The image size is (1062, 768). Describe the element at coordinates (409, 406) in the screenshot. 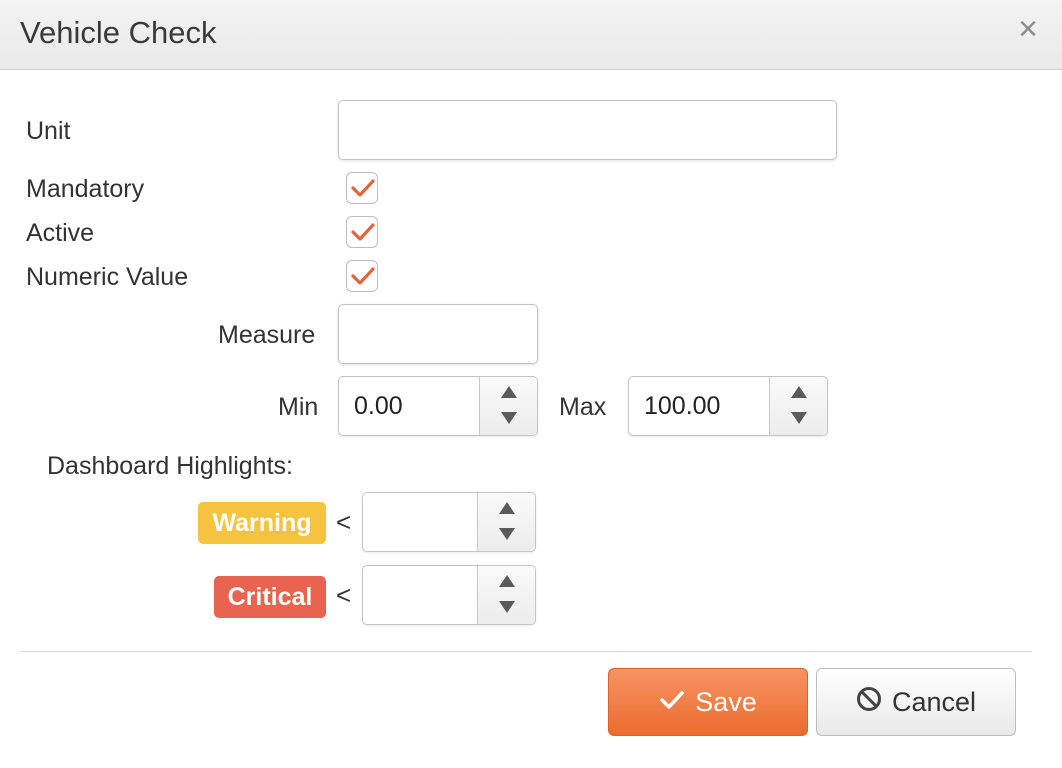

I see `min-input` at that location.